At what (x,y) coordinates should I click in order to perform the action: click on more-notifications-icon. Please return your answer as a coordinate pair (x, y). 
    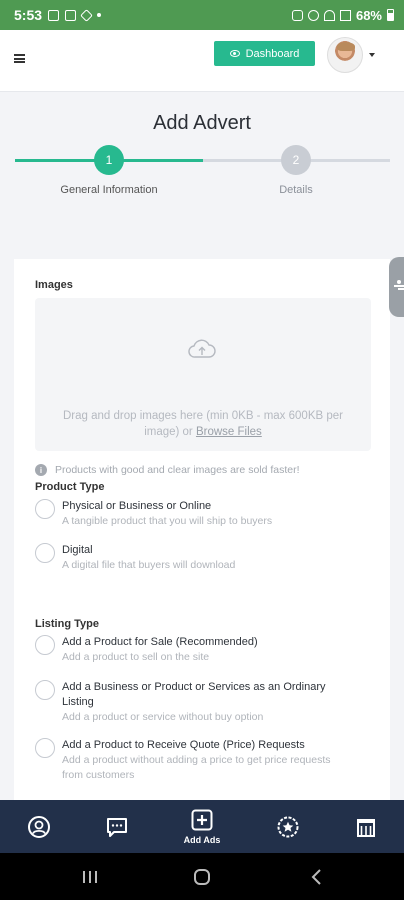
    Looking at the image, I should click on (99, 15).